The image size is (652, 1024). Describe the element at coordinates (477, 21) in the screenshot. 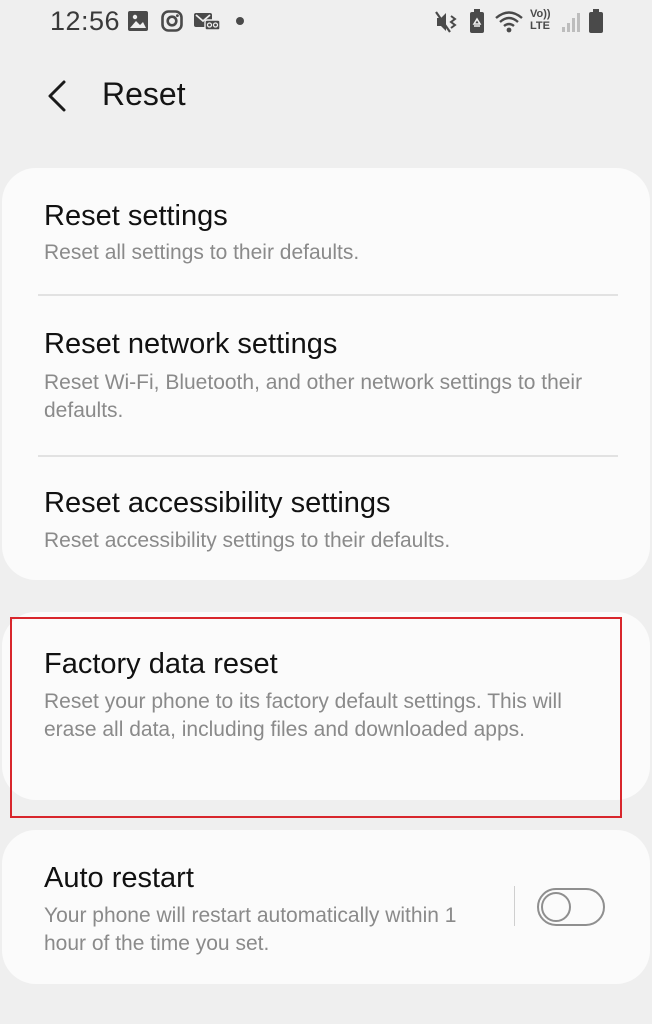

I see `battery-saver-icon` at that location.